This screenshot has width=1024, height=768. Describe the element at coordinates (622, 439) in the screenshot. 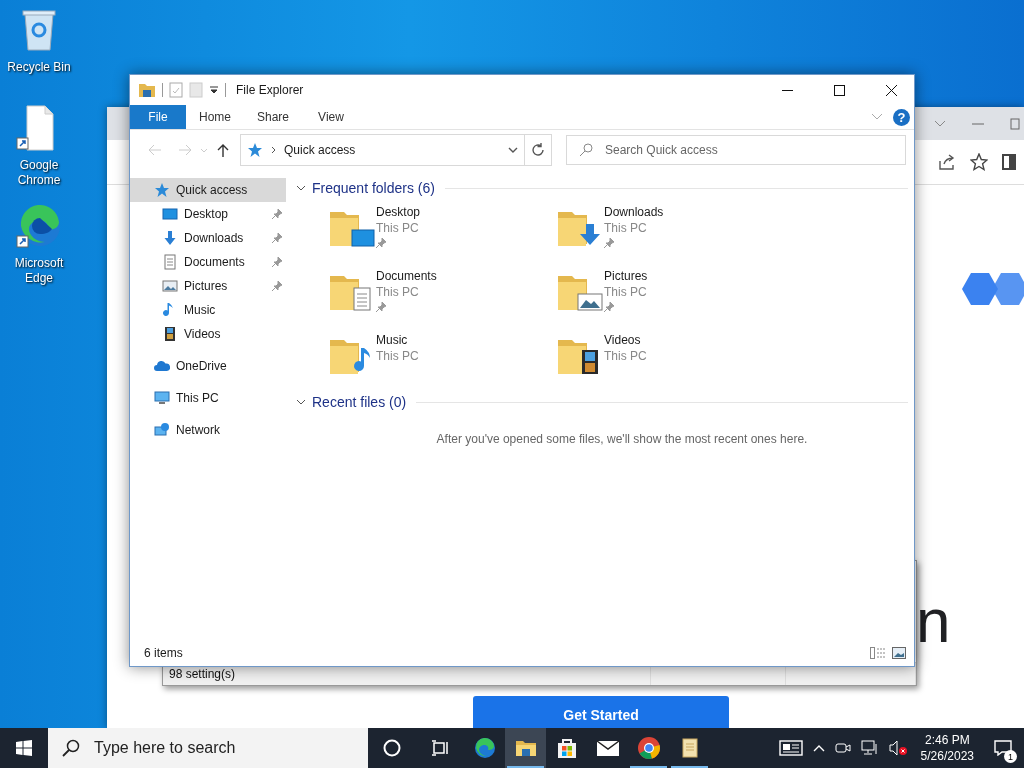

I see `empty-message: After you've opened some files, we'll show the most recent ones here.` at that location.